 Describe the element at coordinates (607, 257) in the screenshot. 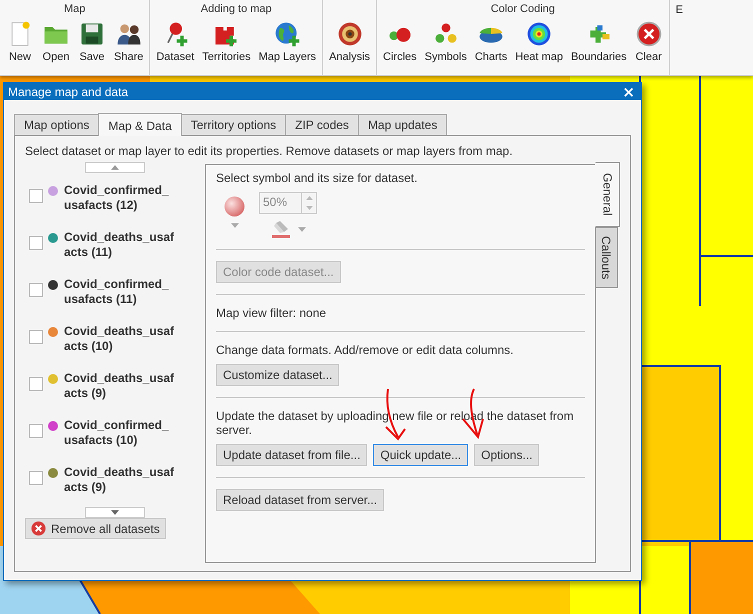

I see `side-tab: Callouts` at that location.